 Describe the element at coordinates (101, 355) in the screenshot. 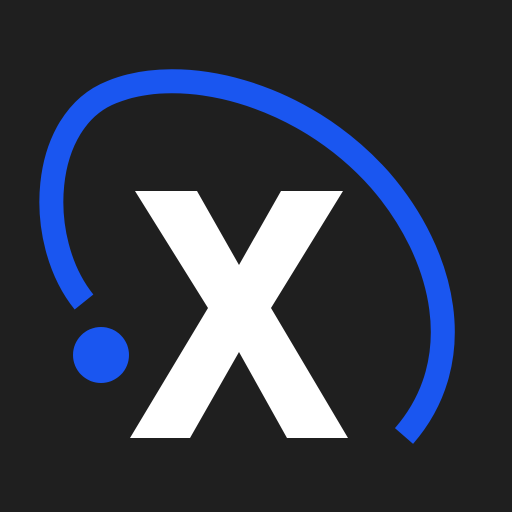

I see `orbit-dot` at that location.